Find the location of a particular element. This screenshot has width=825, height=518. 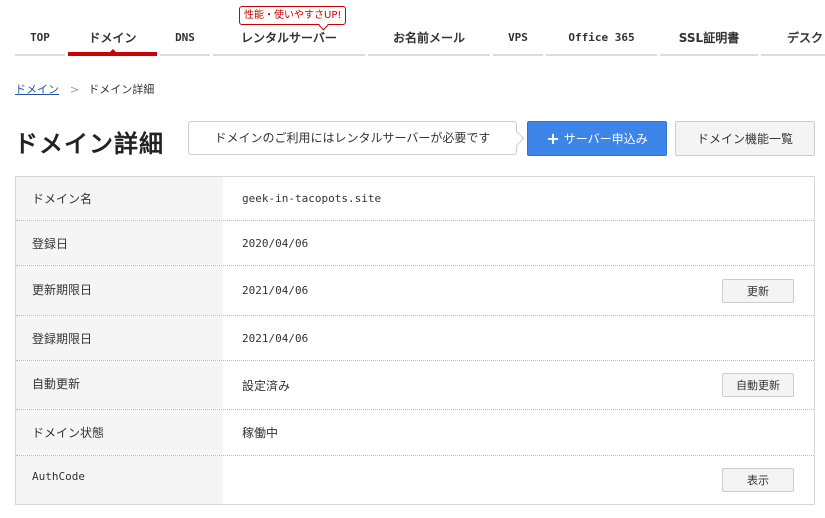

row-auto-renew: 自動更新 設定済み 自動更新 is located at coordinates (415, 385).